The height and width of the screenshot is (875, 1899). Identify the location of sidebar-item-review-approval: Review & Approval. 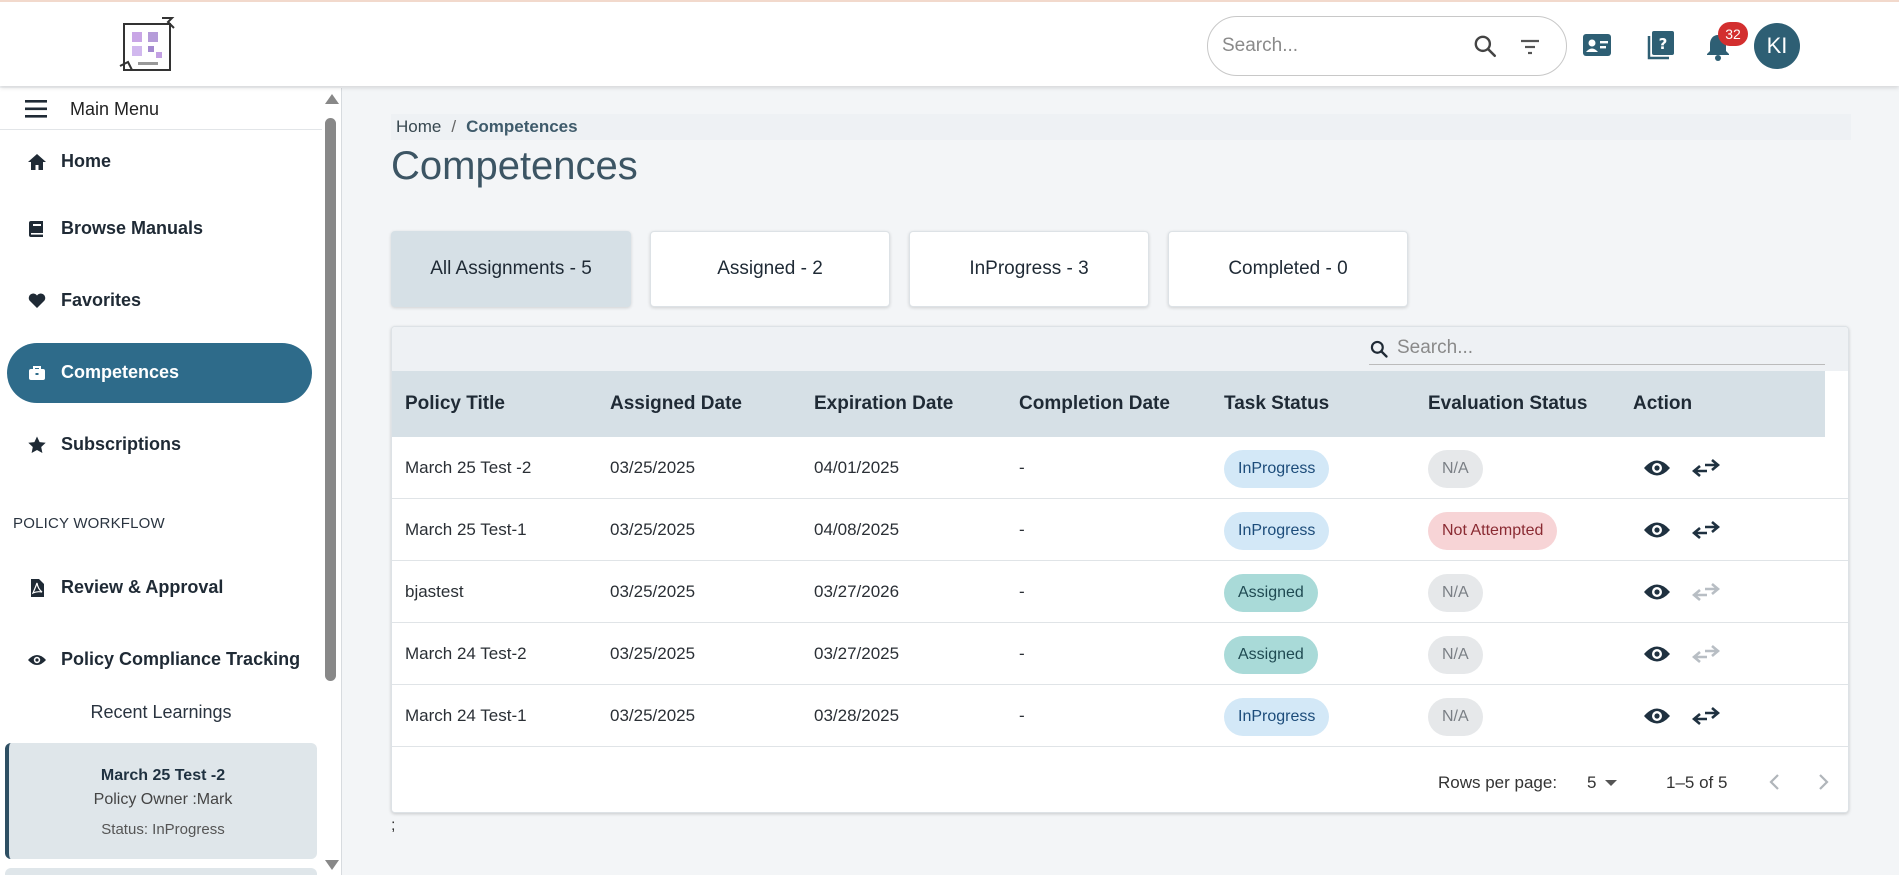
(159, 588).